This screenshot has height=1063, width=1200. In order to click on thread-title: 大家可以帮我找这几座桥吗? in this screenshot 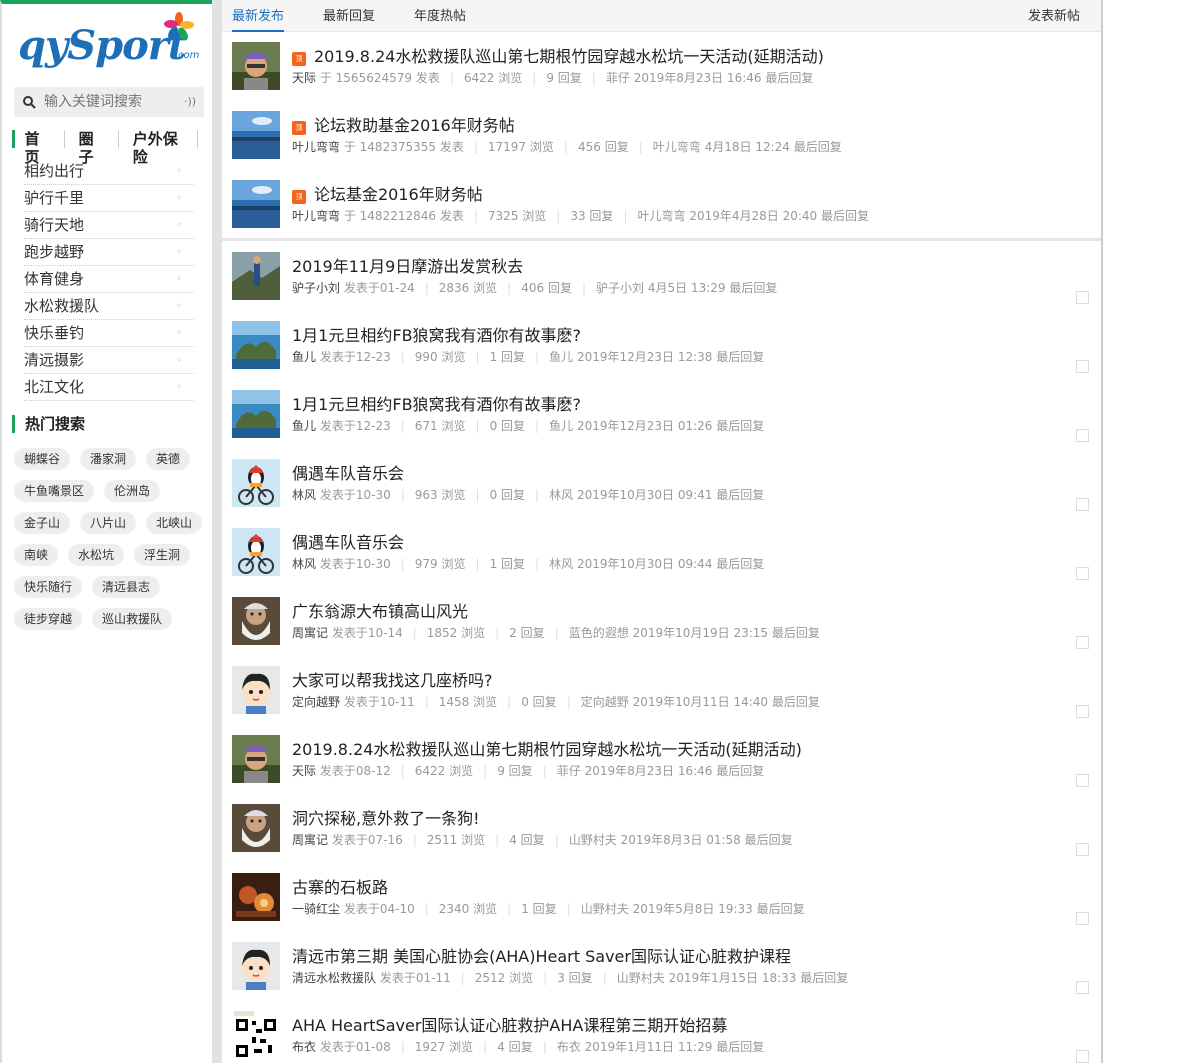, I will do `click(392, 679)`.